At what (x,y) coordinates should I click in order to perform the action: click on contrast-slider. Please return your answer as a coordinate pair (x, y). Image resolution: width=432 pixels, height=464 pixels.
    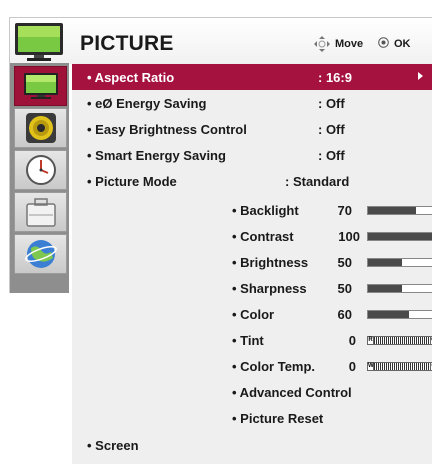
    Looking at the image, I should click on (399, 236).